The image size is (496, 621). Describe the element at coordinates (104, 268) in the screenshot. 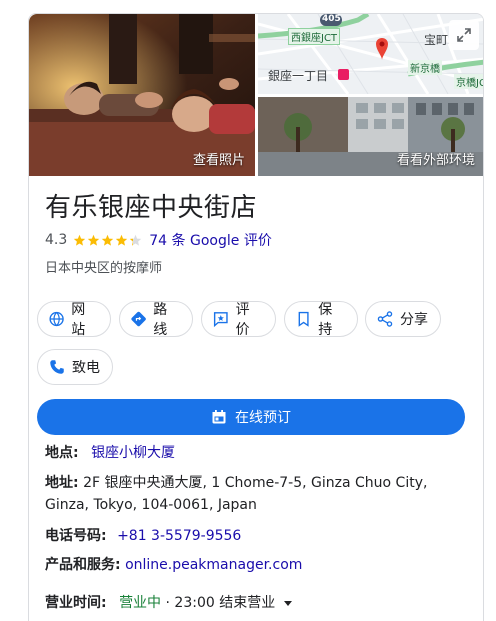

I see `business-category: 日本中央区的按摩师` at that location.